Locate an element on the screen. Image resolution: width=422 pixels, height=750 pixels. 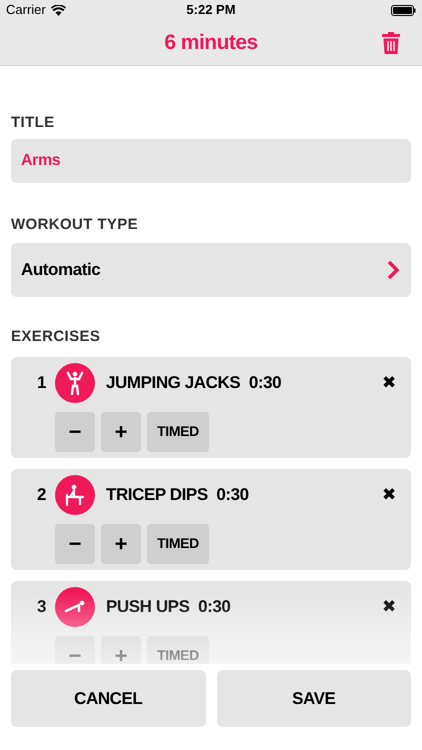
exercise-name: TRICEP DIPS 0:30 is located at coordinates (177, 495).